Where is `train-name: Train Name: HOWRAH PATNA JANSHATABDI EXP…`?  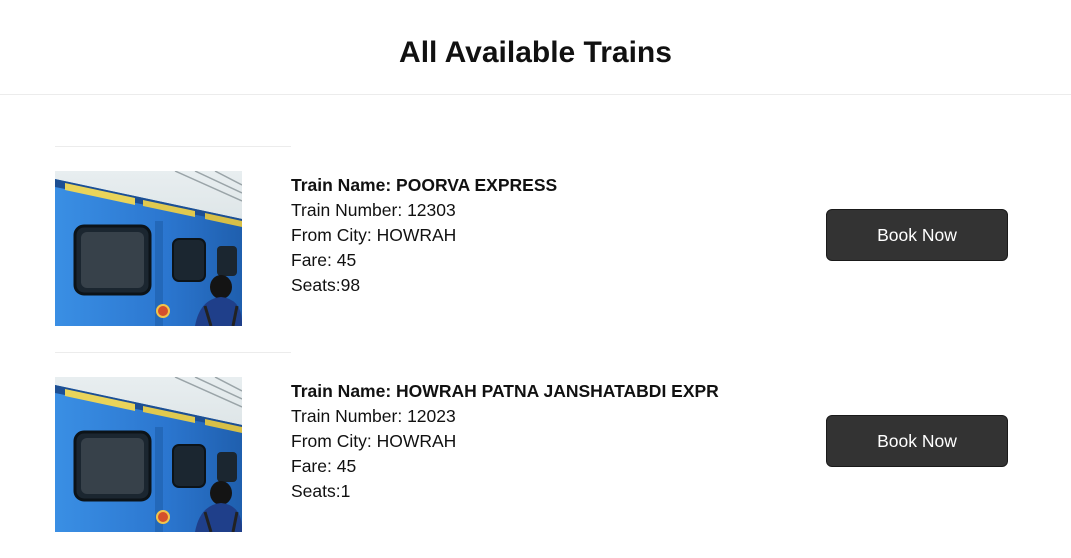 train-name: Train Name: HOWRAH PATNA JANSHATABDI EXP… is located at coordinates (505, 391).